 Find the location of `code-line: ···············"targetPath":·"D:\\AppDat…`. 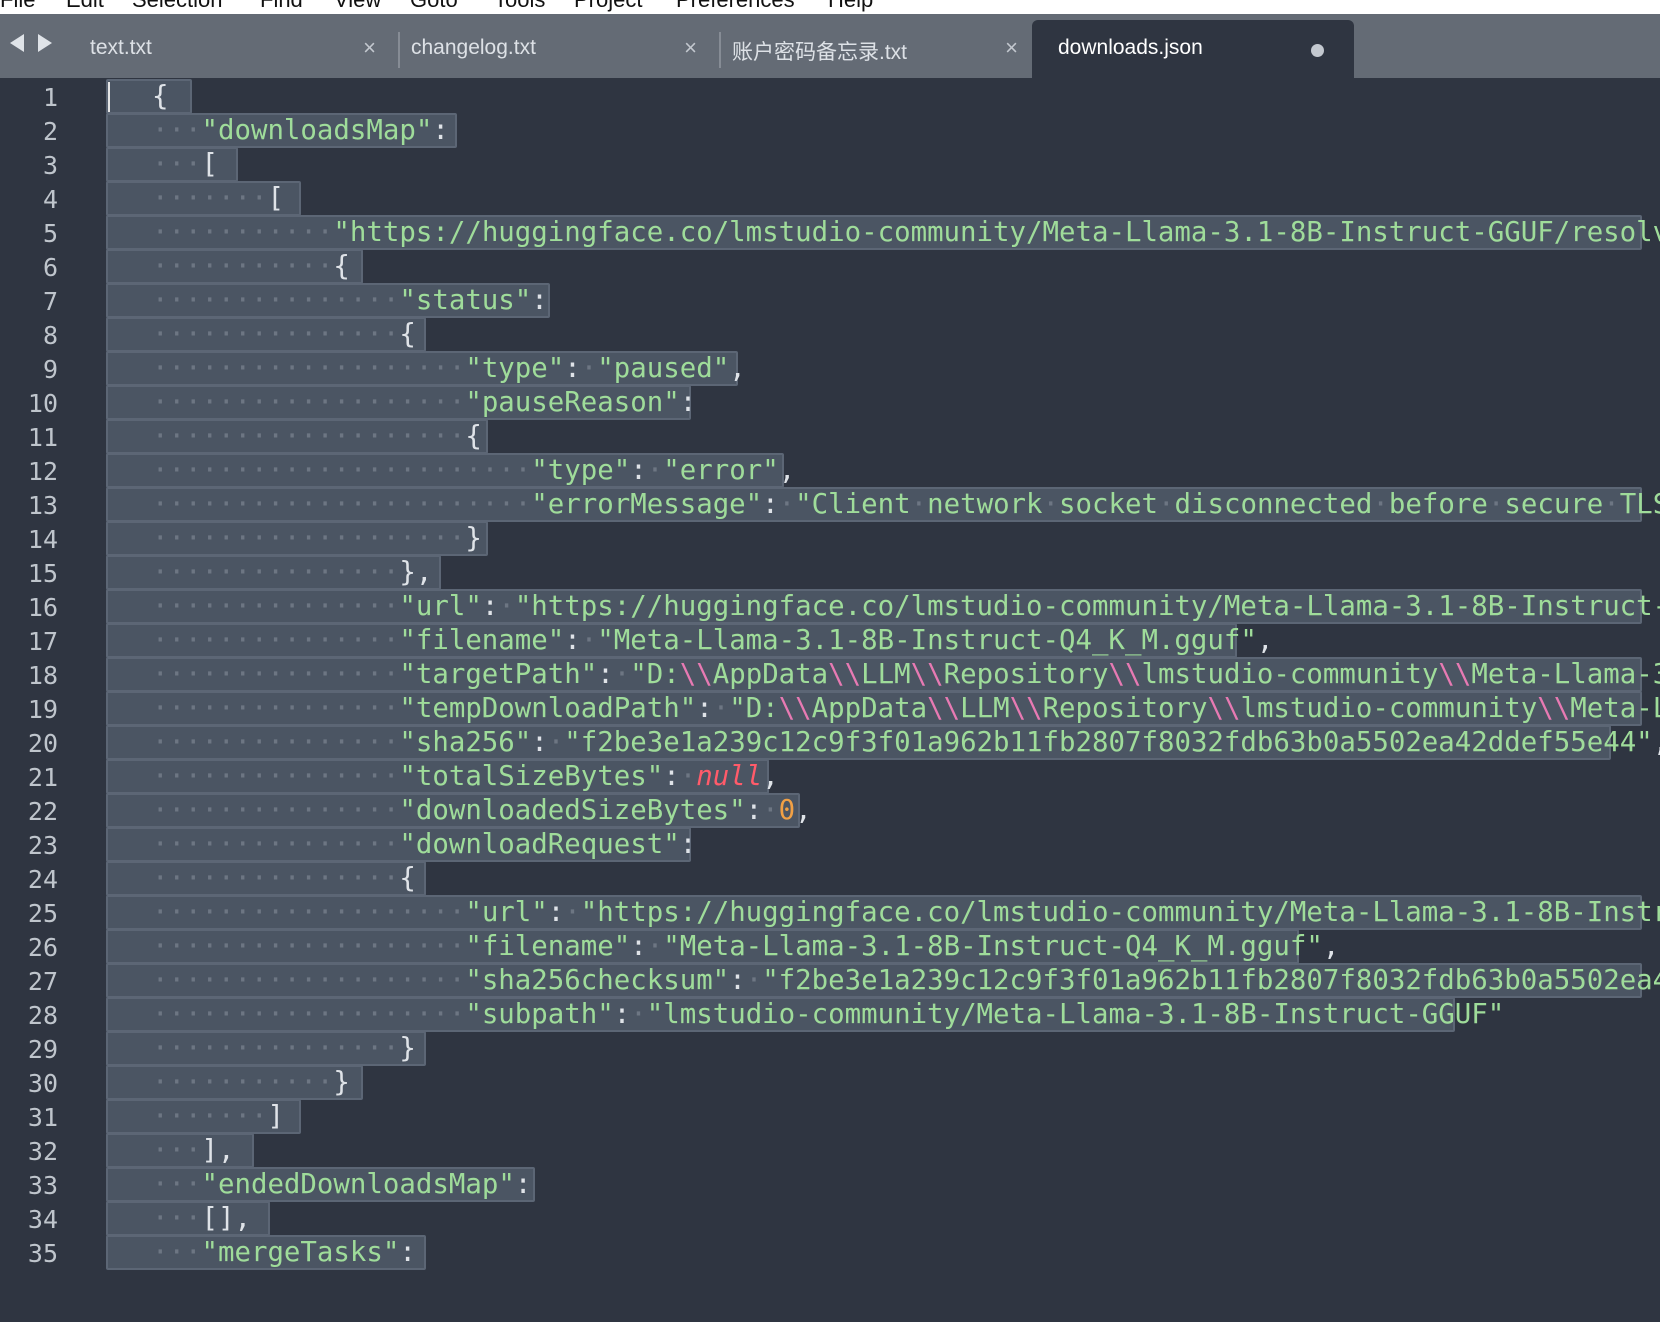

code-line: ···············"targetPath":·"D:\\AppDat… is located at coordinates (906, 675).